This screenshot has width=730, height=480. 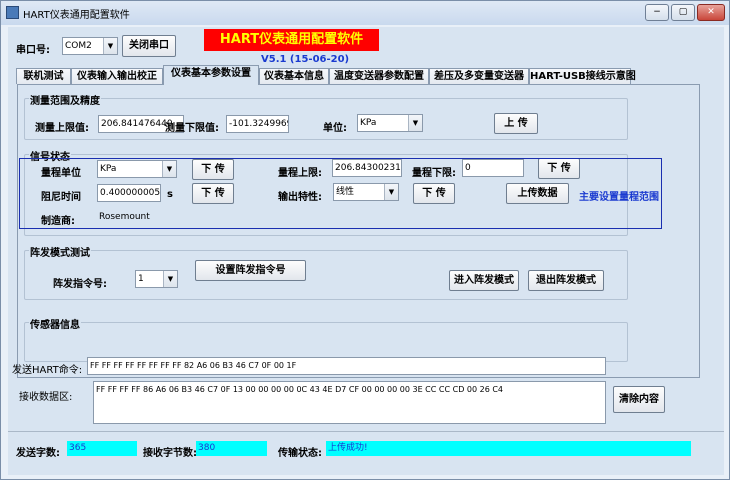 I want to click on set-burst-button: 设置阵发指令号, so click(x=250, y=270).